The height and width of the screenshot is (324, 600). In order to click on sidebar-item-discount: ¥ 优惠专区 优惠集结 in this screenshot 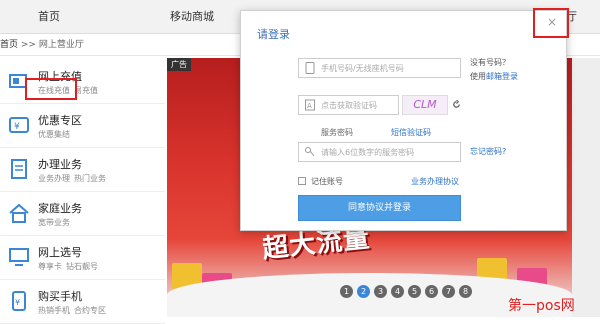, I will do `click(82, 126)`.